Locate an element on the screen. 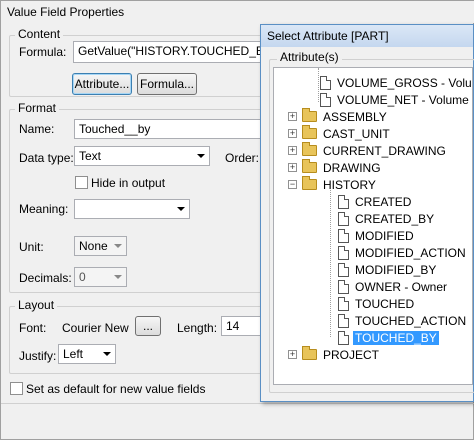 Image resolution: width=474 pixels, height=440 pixels. tree-folder-item: + DRAWING is located at coordinates (335, 167).